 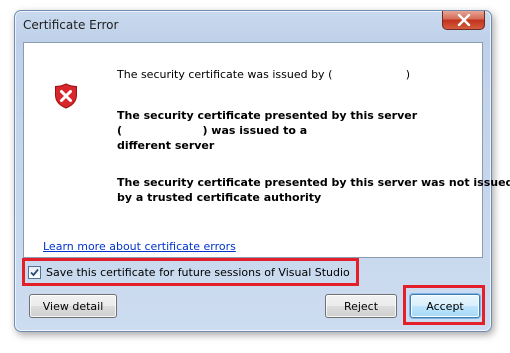 I want to click on save-certificate-checkbox, so click(x=34, y=272).